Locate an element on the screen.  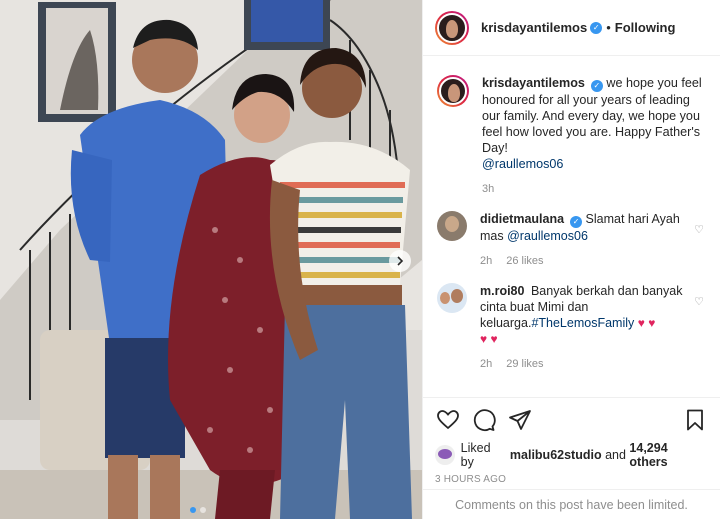
liker-avatar is located at coordinates (445, 455).